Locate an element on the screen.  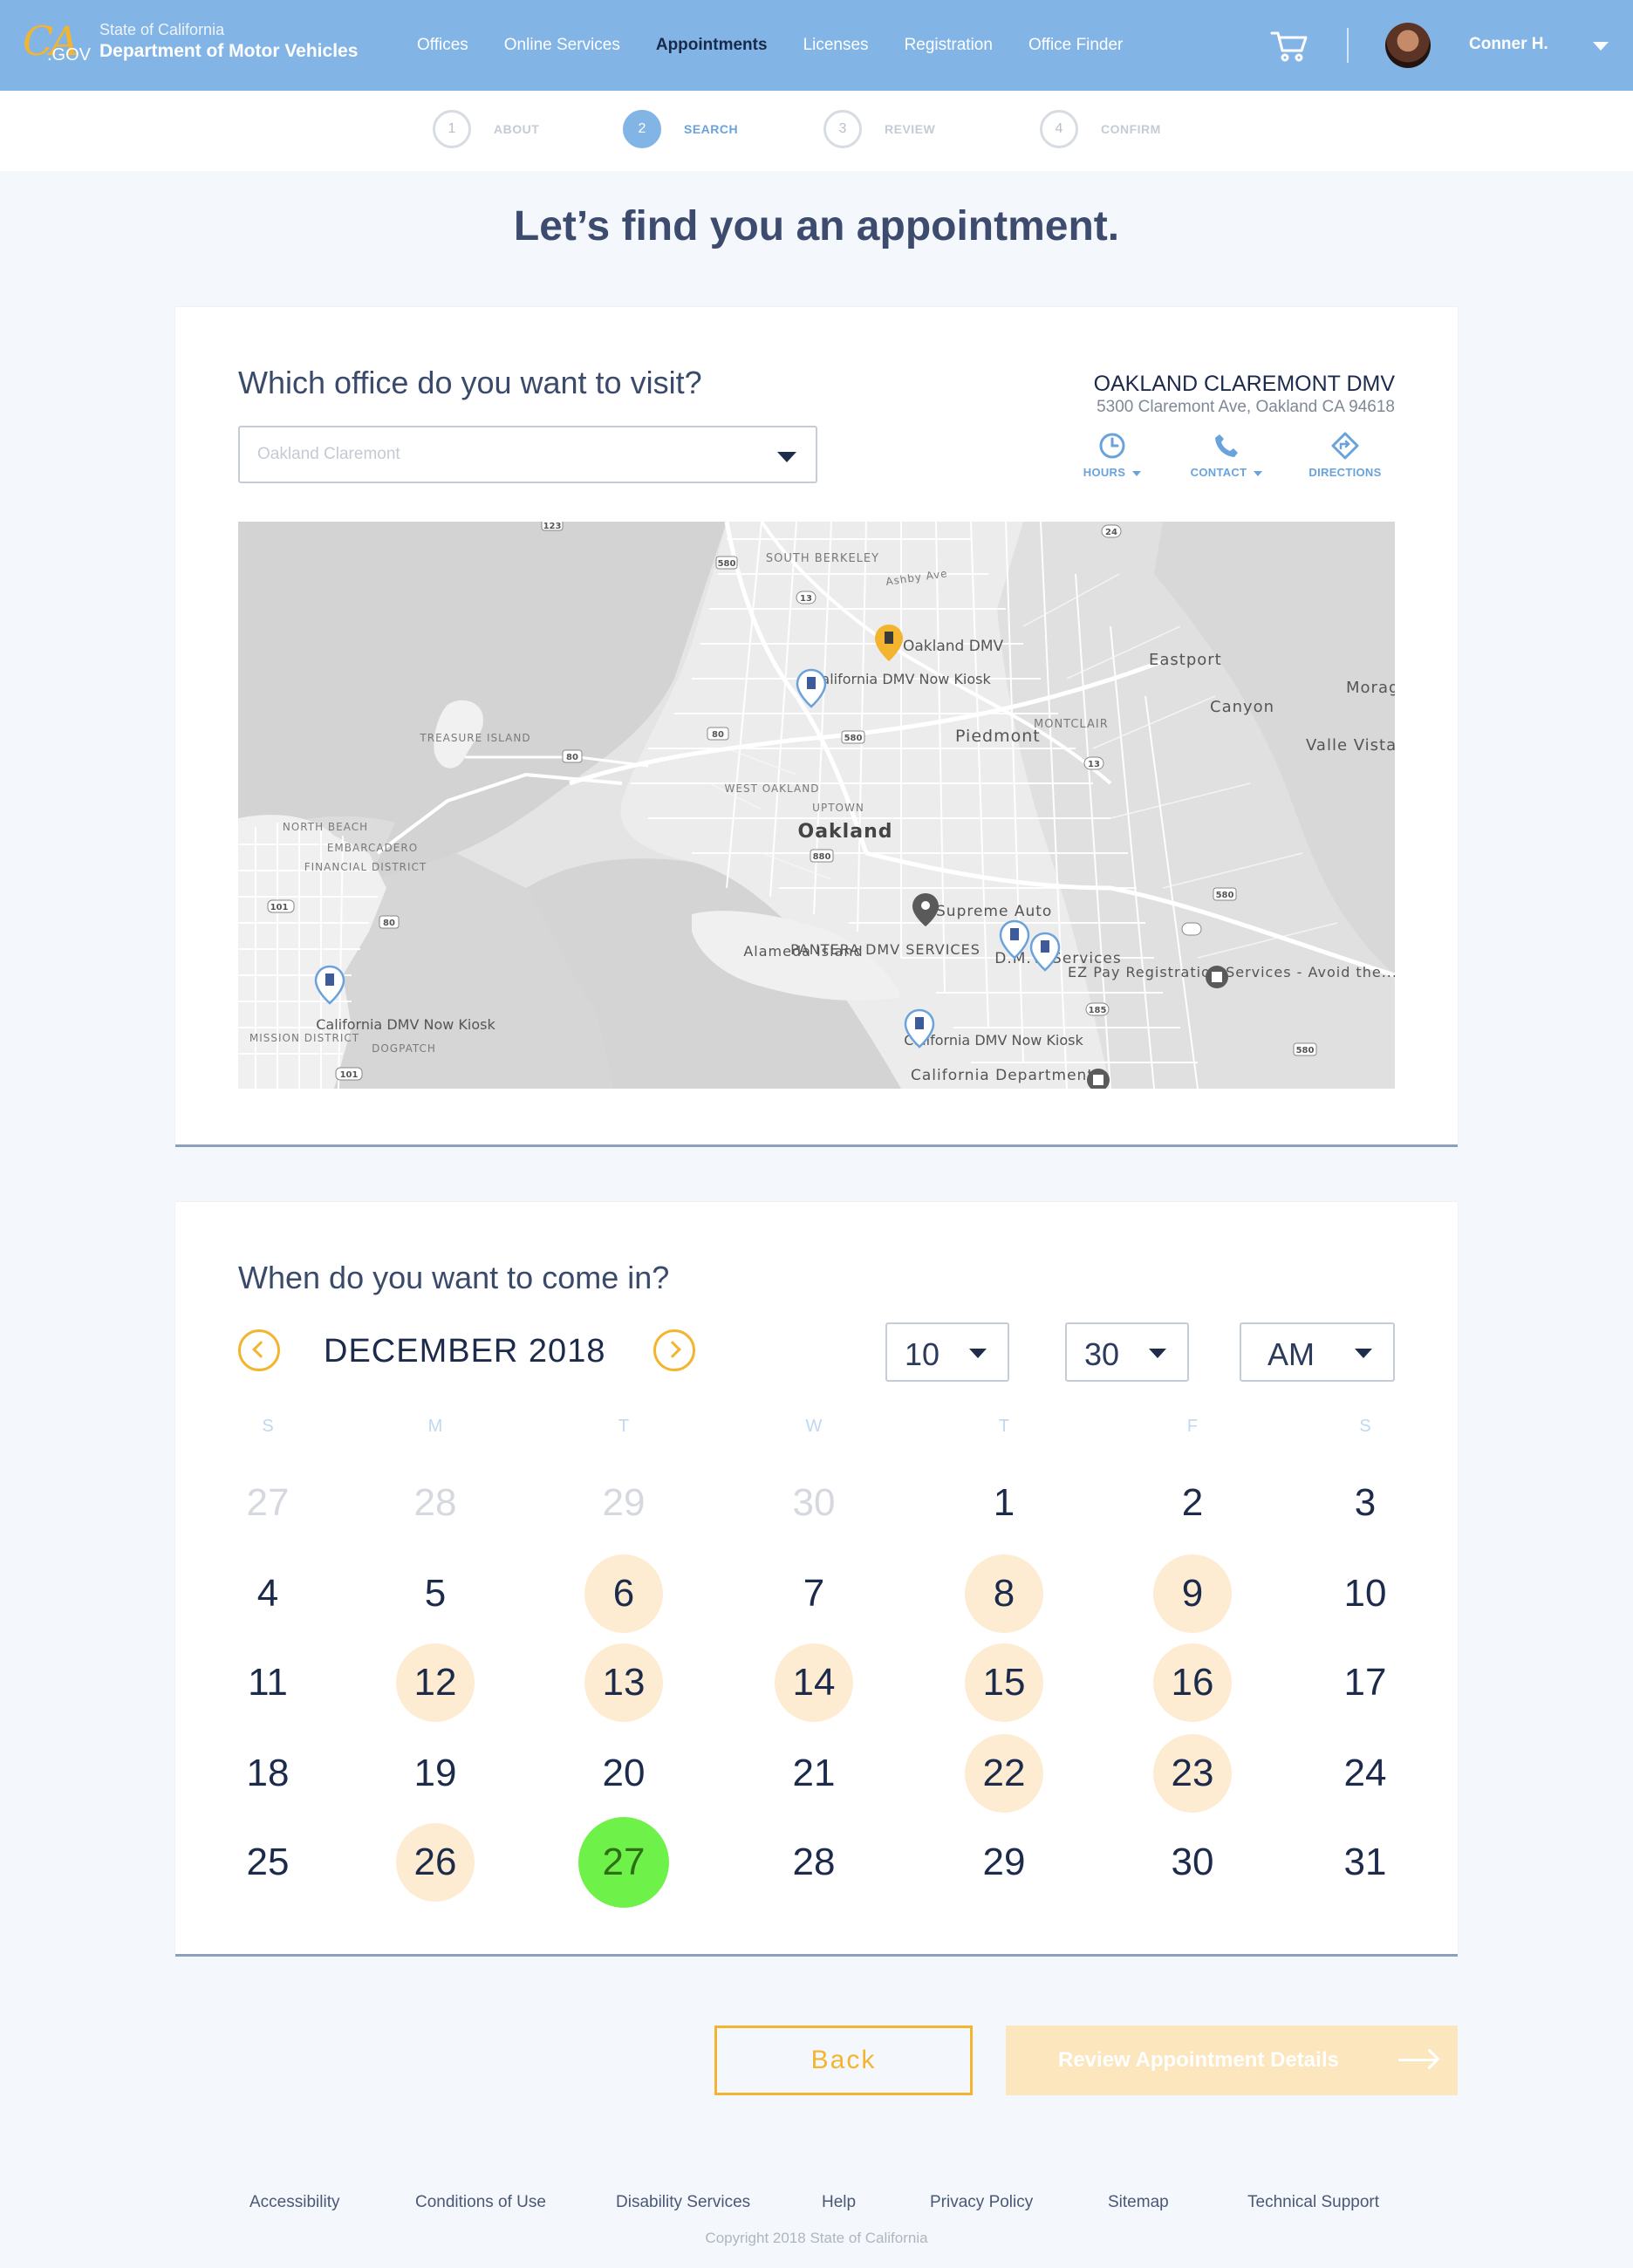
next-month-button is located at coordinates (674, 1350).